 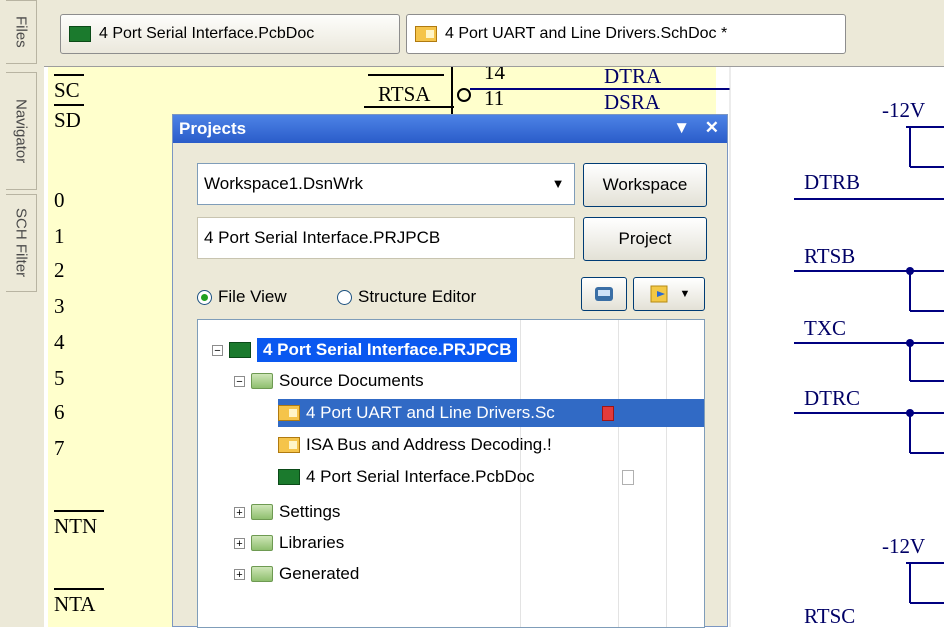 I want to click on pin-label: NTA, so click(x=75, y=604).